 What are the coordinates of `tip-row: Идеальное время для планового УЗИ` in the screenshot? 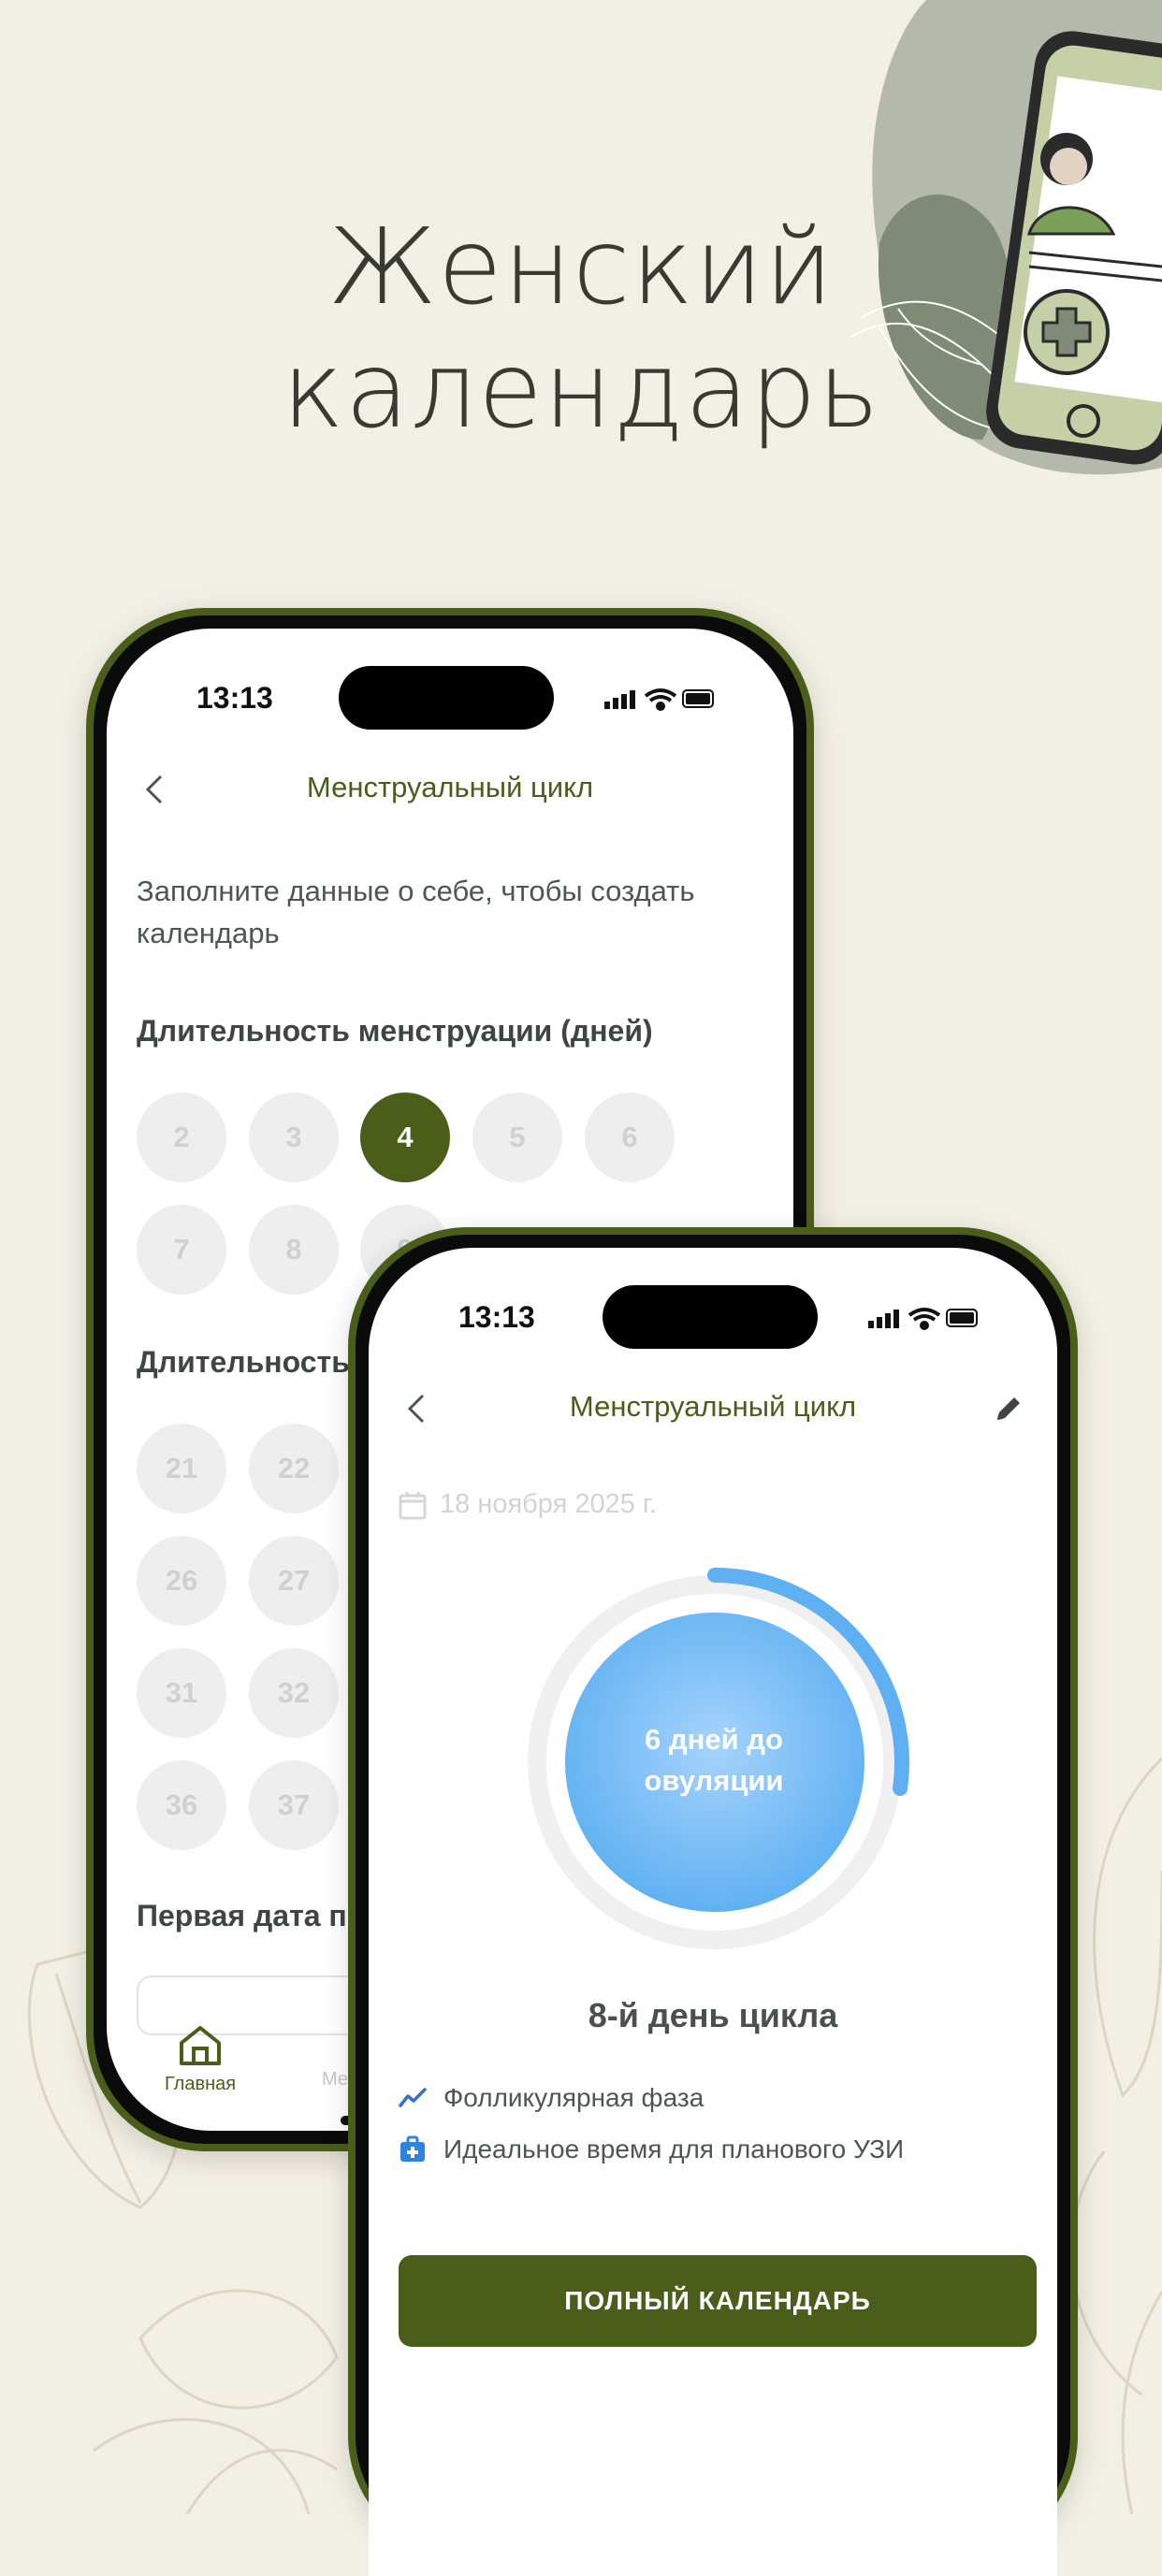 It's located at (652, 2149).